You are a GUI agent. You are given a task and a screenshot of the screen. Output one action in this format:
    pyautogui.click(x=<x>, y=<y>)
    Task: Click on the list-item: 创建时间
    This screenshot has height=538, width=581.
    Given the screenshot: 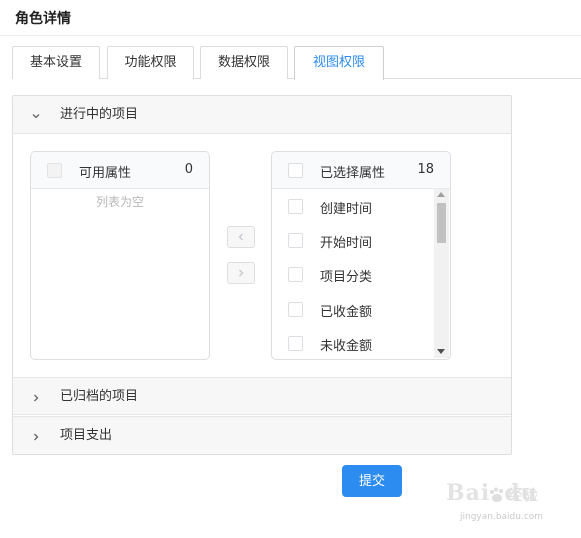 What is the action you would take?
    pyautogui.click(x=352, y=207)
    